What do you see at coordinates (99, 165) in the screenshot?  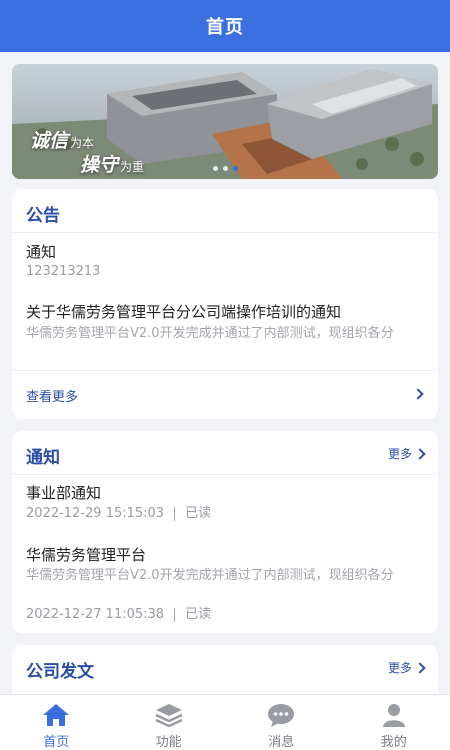 I see `slogan-2-main: 操守` at bounding box center [99, 165].